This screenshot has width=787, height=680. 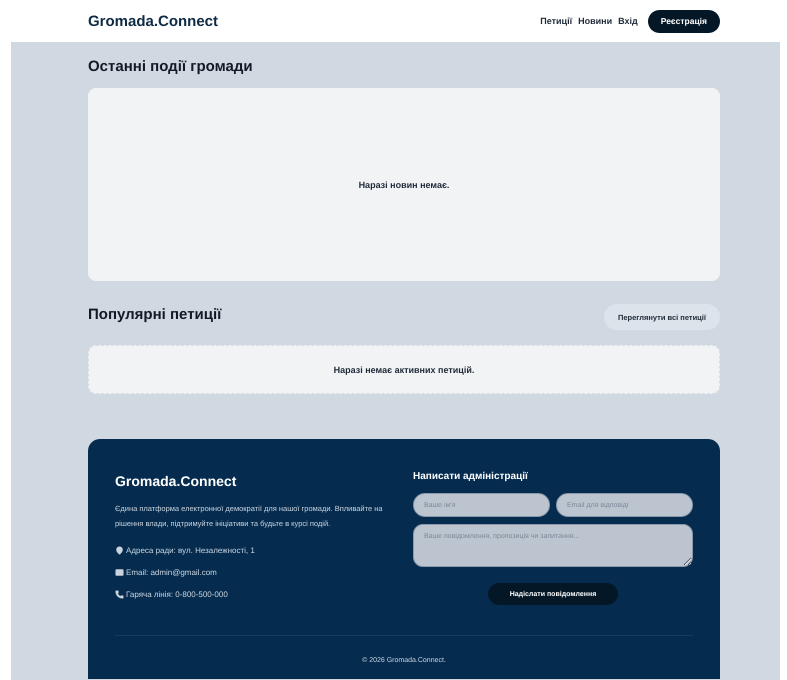 What do you see at coordinates (556, 21) in the screenshot?
I see `nav-link: Петиції` at bounding box center [556, 21].